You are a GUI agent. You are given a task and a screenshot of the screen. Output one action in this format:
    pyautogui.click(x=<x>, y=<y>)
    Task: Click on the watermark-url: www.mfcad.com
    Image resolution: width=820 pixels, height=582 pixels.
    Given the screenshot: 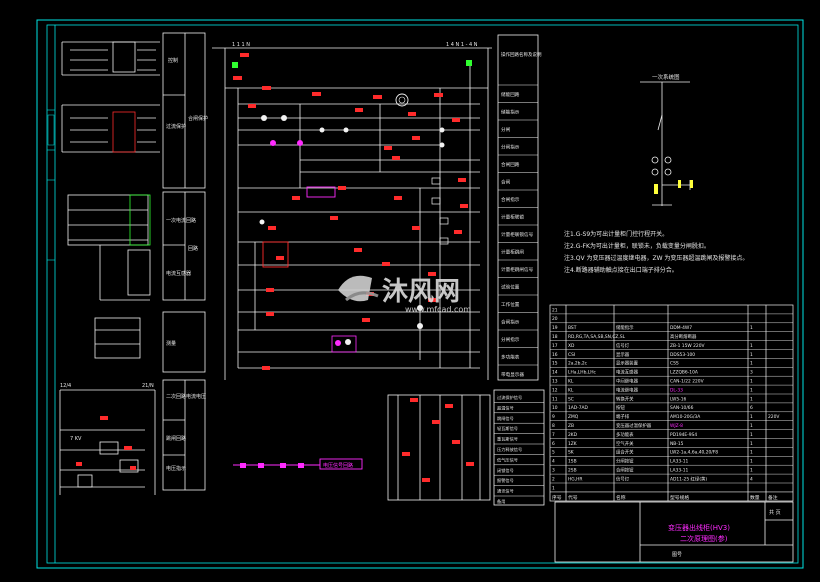 What is the action you would take?
    pyautogui.click(x=438, y=309)
    